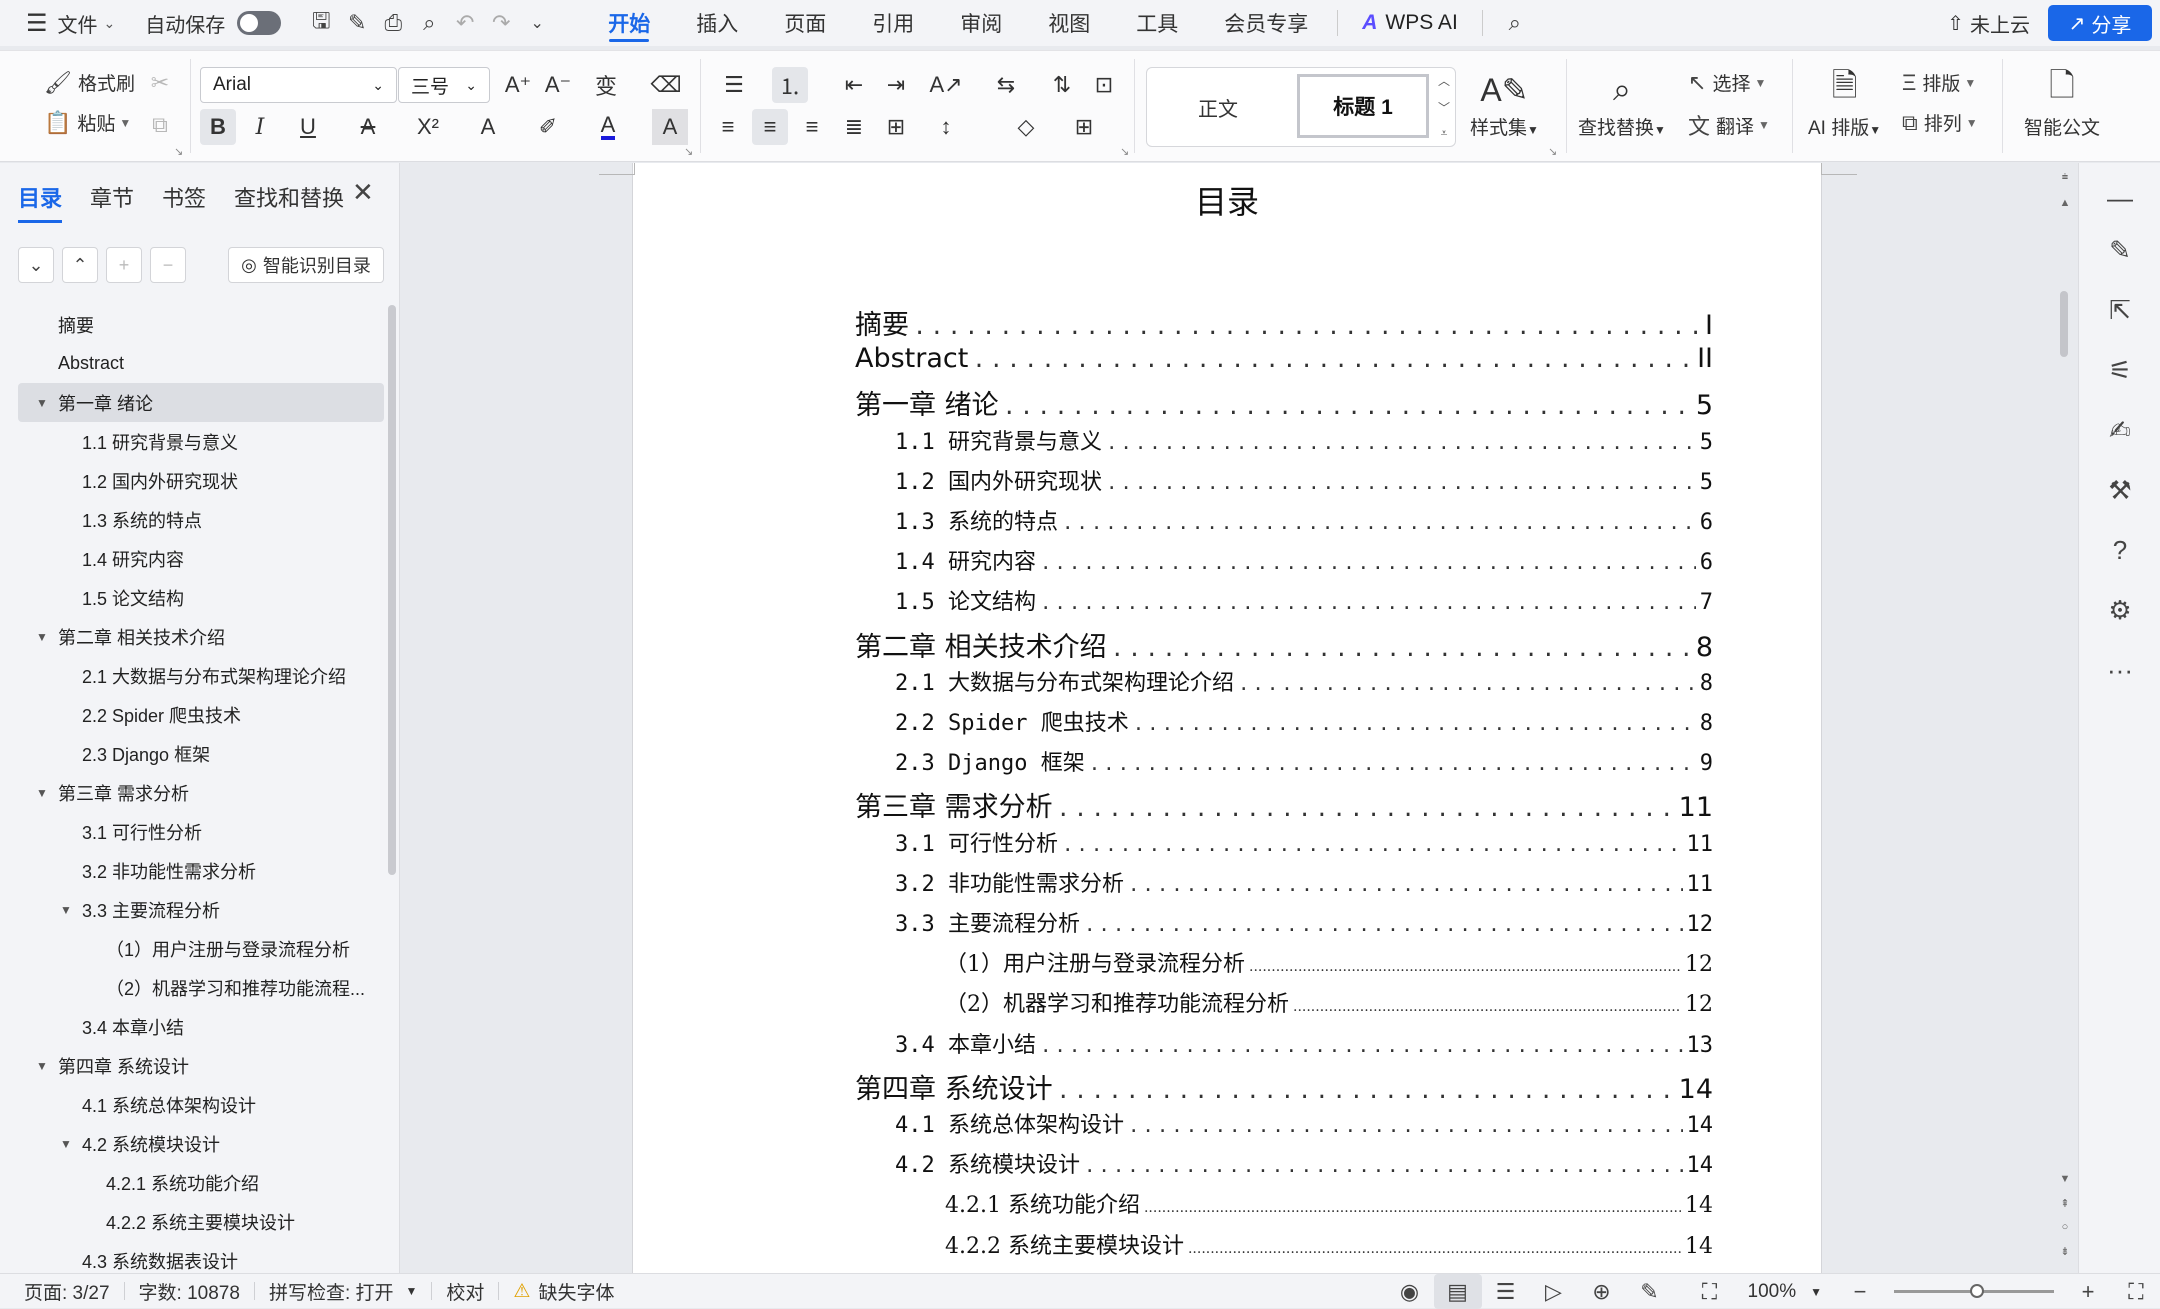 This screenshot has width=2160, height=1309. What do you see at coordinates (192, 948) in the screenshot?
I see `toc-tree-item: （1）用户注册与登录流程分析` at bounding box center [192, 948].